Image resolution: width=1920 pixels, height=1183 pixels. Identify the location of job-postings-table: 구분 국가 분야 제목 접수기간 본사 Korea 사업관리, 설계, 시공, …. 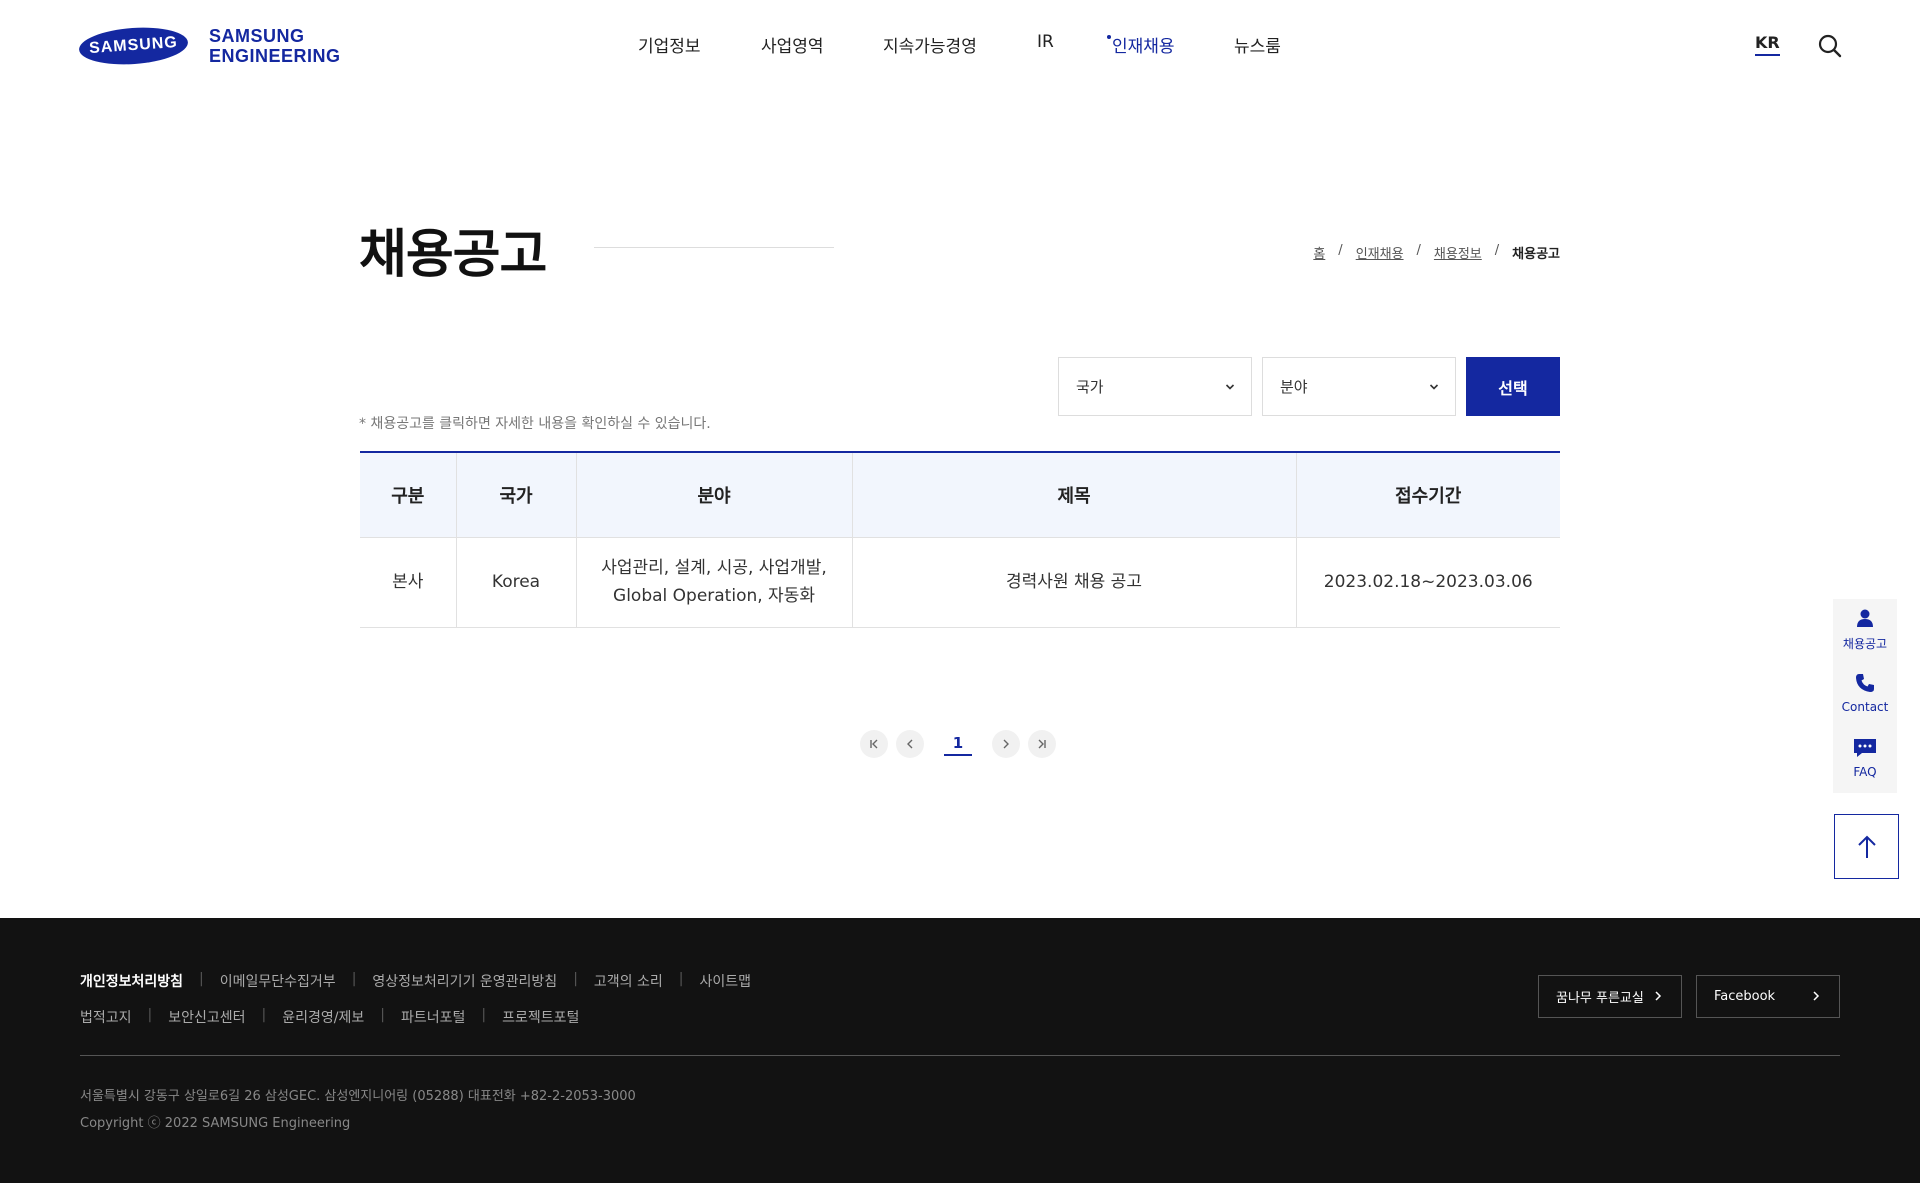
(960, 539).